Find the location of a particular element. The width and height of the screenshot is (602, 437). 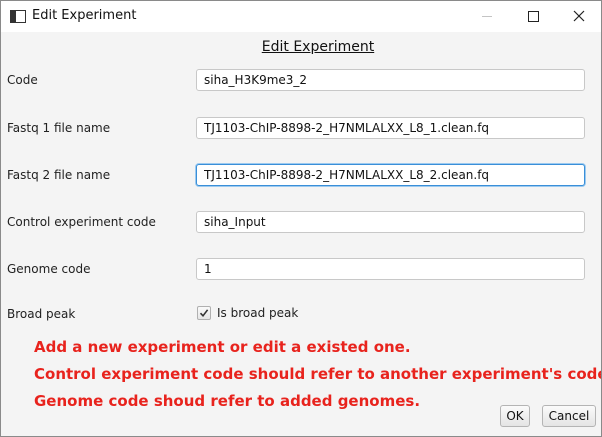

fastq1-input is located at coordinates (390, 128).